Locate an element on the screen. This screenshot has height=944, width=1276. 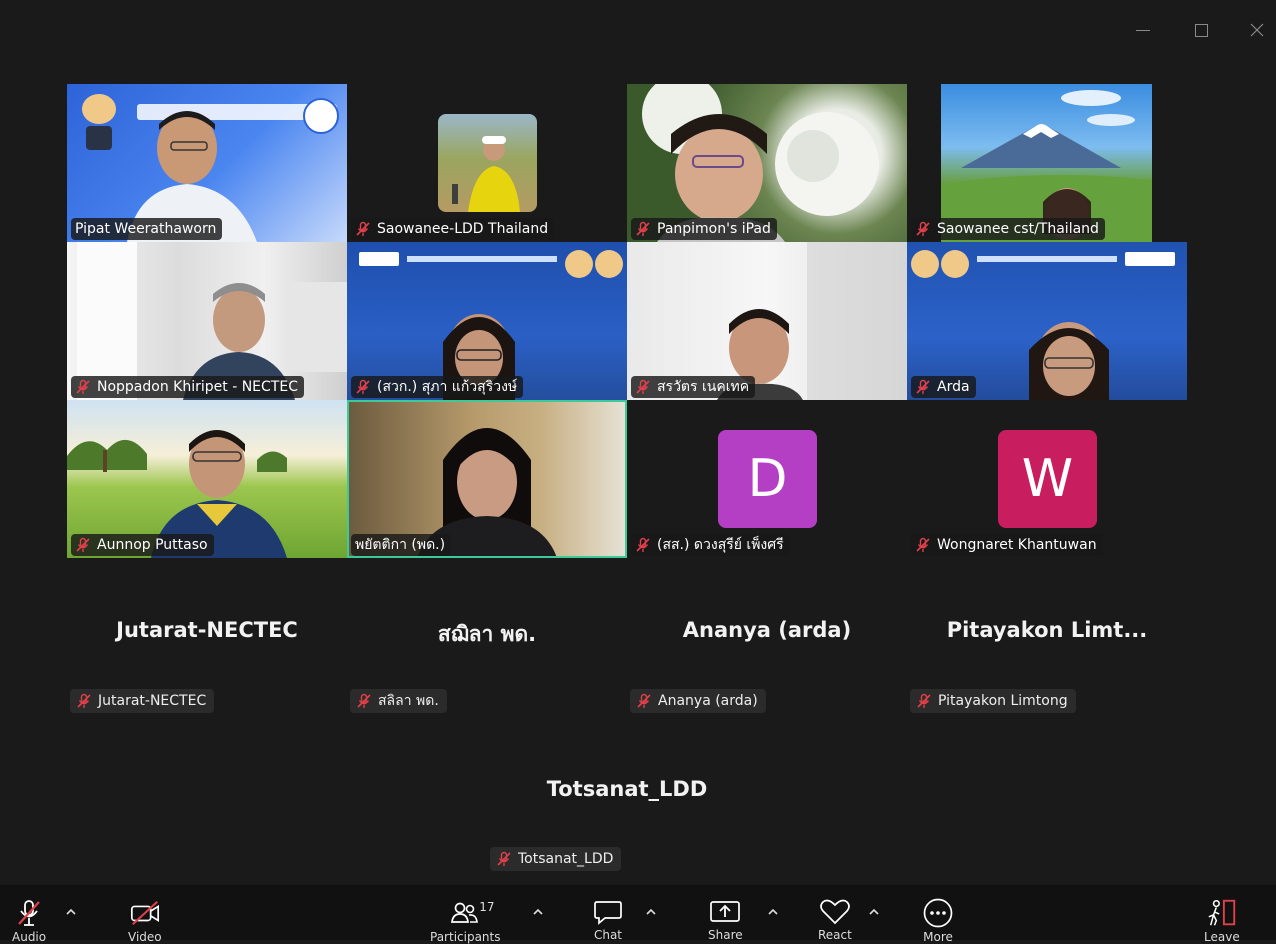
leave-door-icon is located at coordinates (1222, 913).